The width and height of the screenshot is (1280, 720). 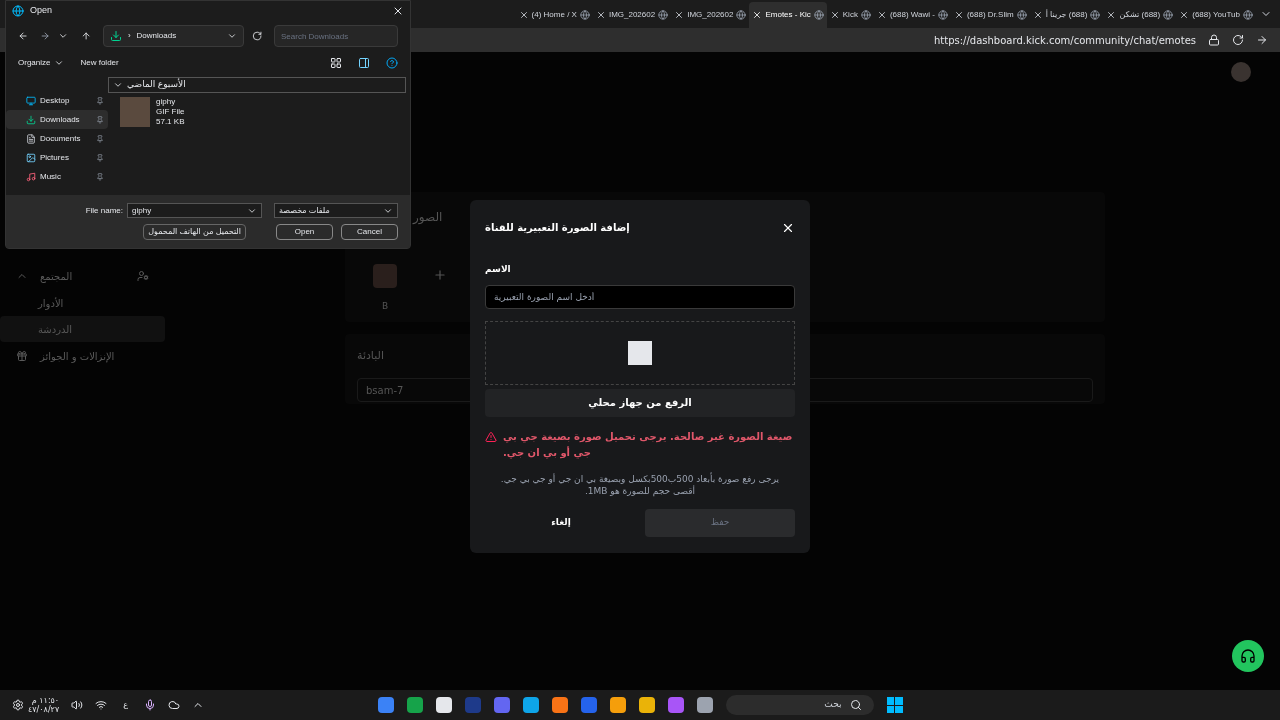 I want to click on modal-title: إضافة الصورة التعبيرية للقناة, so click(x=557, y=228).